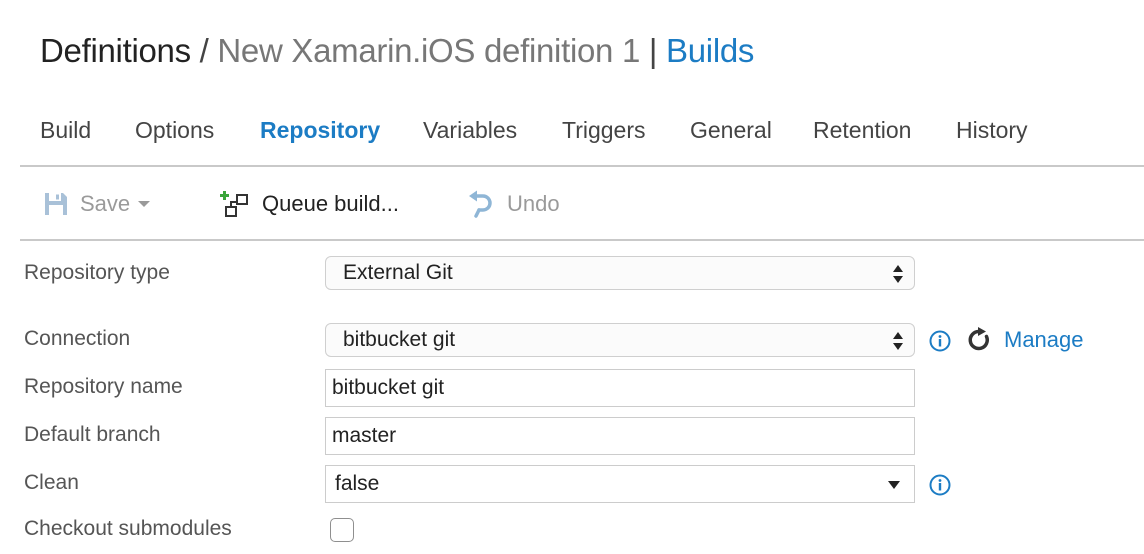 The width and height of the screenshot is (1144, 554). What do you see at coordinates (620, 484) in the screenshot?
I see `clean-dropdown: false` at bounding box center [620, 484].